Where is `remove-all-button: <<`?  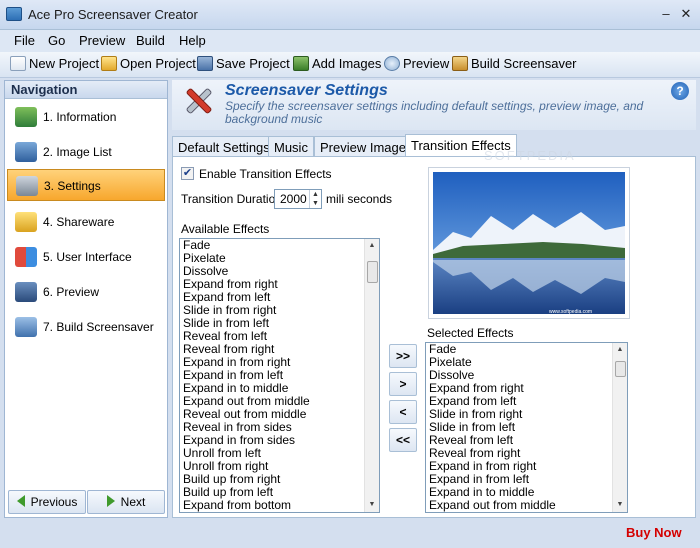
remove-all-button: << is located at coordinates (403, 440).